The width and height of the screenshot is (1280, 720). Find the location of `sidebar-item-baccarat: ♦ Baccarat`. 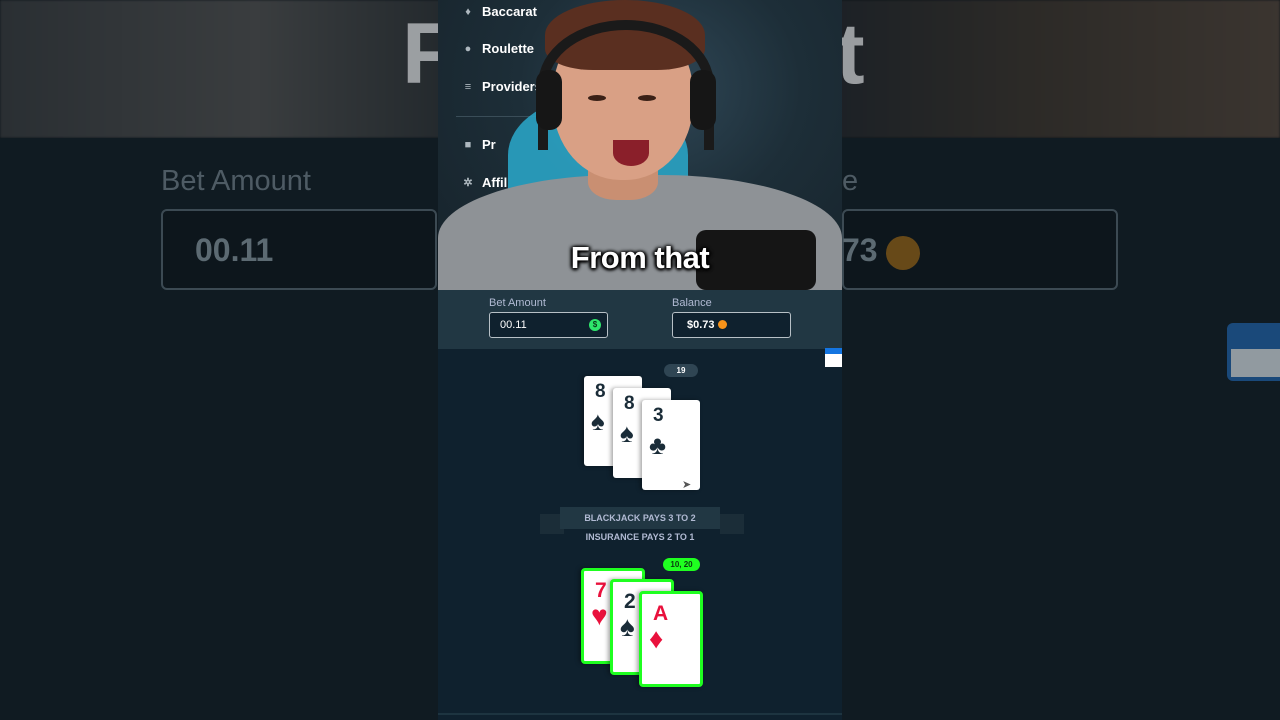

sidebar-item-baccarat: ♦ Baccarat is located at coordinates (499, 11).